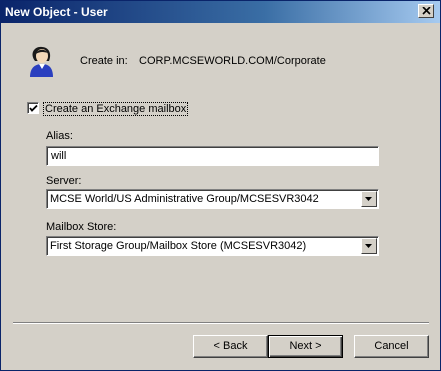  I want to click on alias-value: will, so click(59, 156).